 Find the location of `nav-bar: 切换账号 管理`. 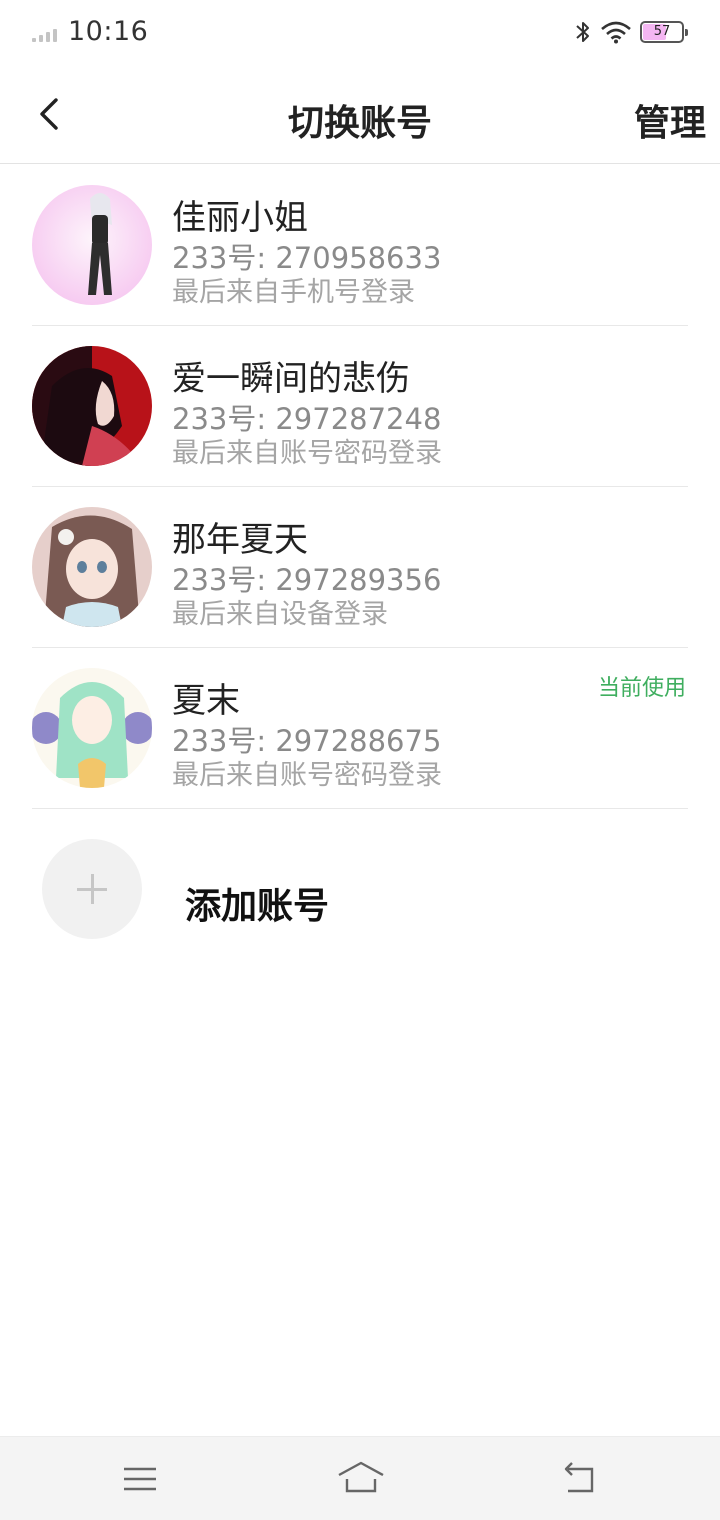

nav-bar: 切换账号 管理 is located at coordinates (360, 116).